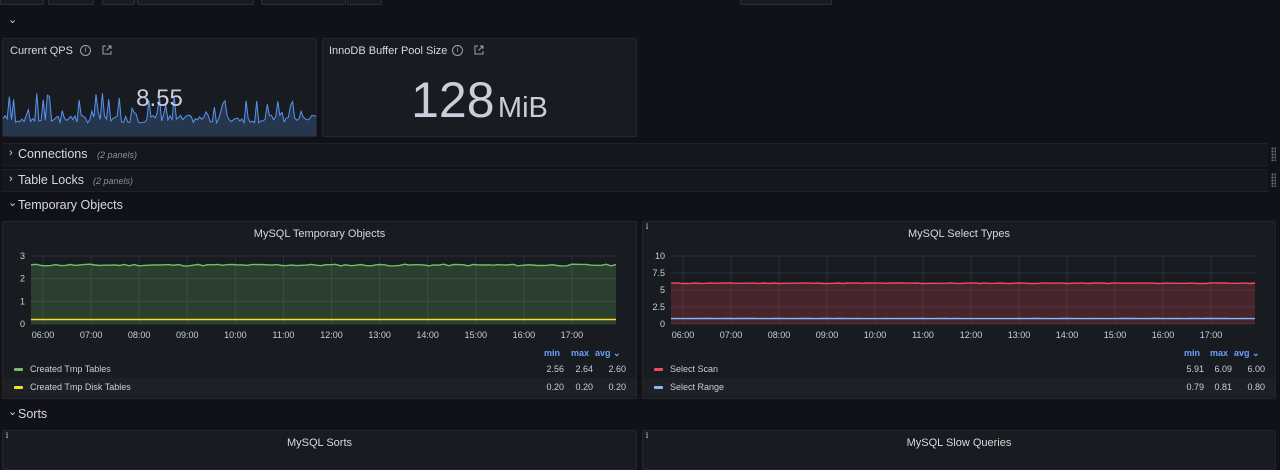 This screenshot has width=1280, height=470. I want to click on row-temporary-objects: ⌄ Temporary Objects, so click(152, 205).